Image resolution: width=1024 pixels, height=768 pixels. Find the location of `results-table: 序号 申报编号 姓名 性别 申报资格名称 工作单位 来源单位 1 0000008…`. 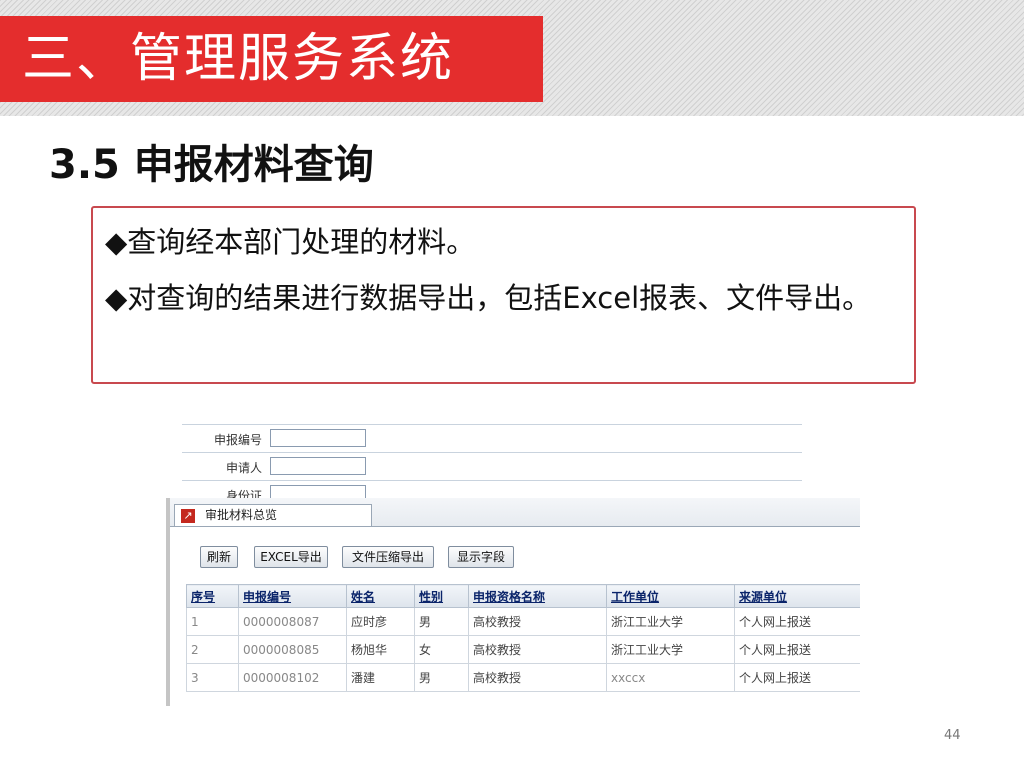

results-table: 序号 申报编号 姓名 性别 申报资格名称 工作单位 来源单位 1 0000008… is located at coordinates (523, 638).